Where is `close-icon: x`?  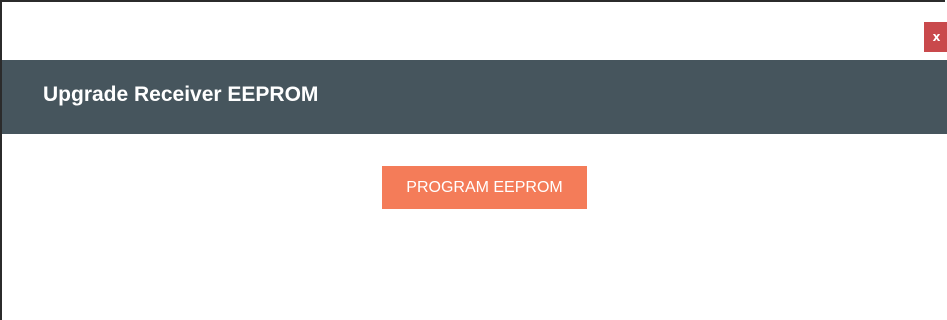
close-icon: x is located at coordinates (936, 37).